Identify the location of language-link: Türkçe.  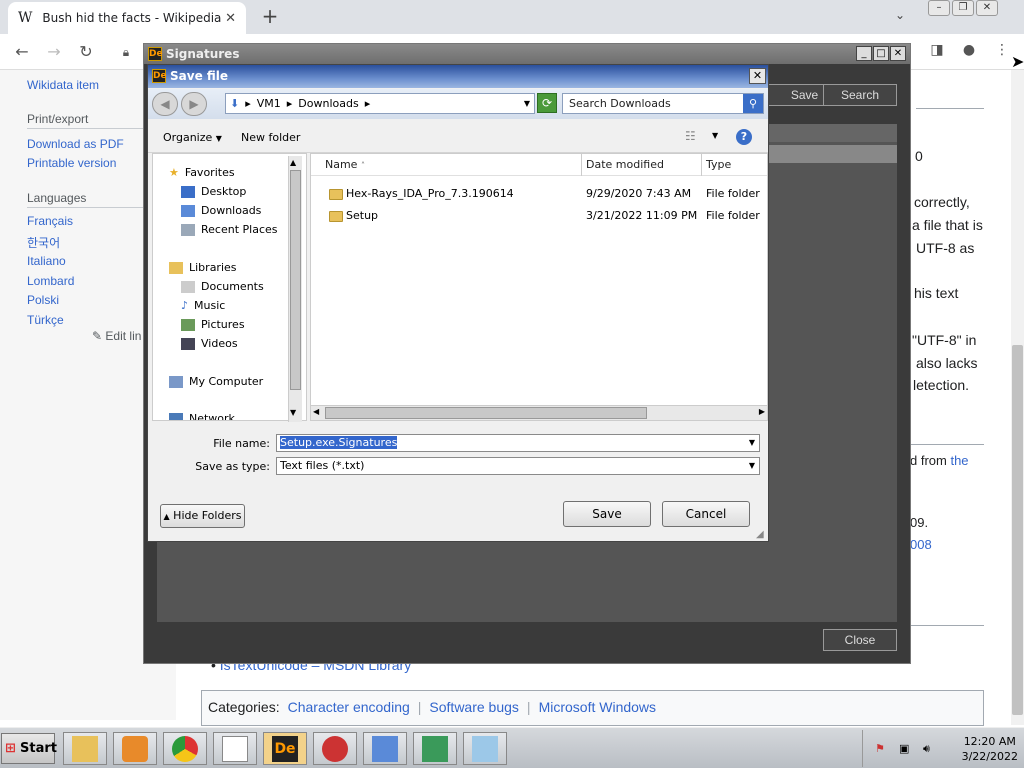
(45, 320).